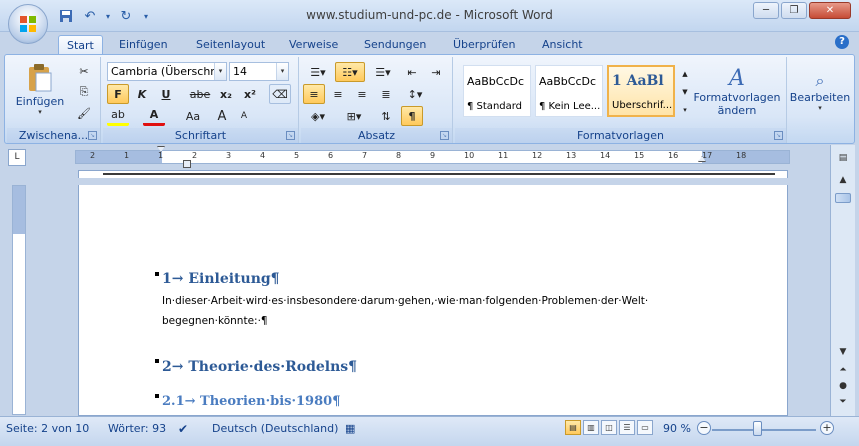  What do you see at coordinates (251, 401) in the screenshot?
I see `heading-theorien-bis-1980: 2.1→ Theorien·bis·1980¶` at bounding box center [251, 401].